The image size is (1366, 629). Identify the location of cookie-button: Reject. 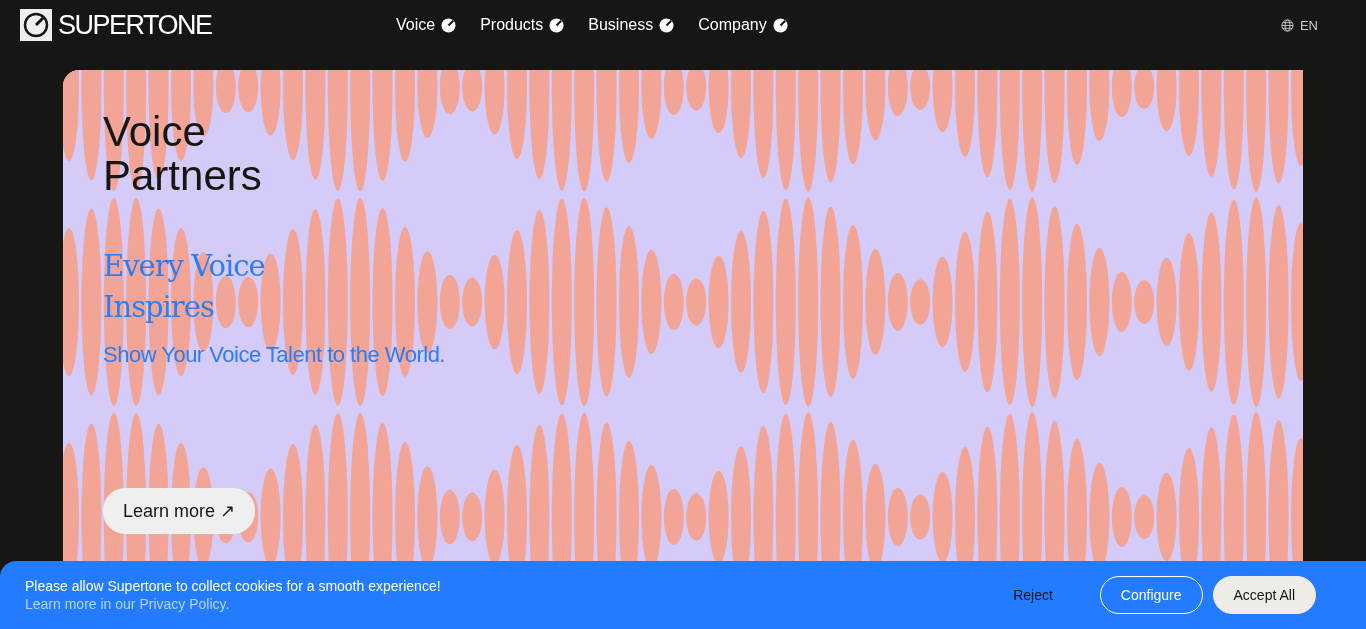
(1033, 595).